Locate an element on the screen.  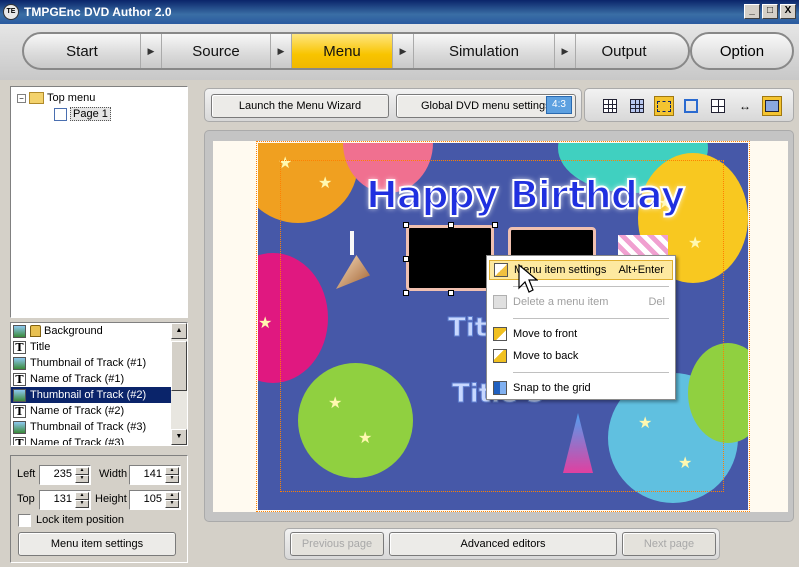
scroll-down-icon: ▼ is located at coordinates (179, 437).